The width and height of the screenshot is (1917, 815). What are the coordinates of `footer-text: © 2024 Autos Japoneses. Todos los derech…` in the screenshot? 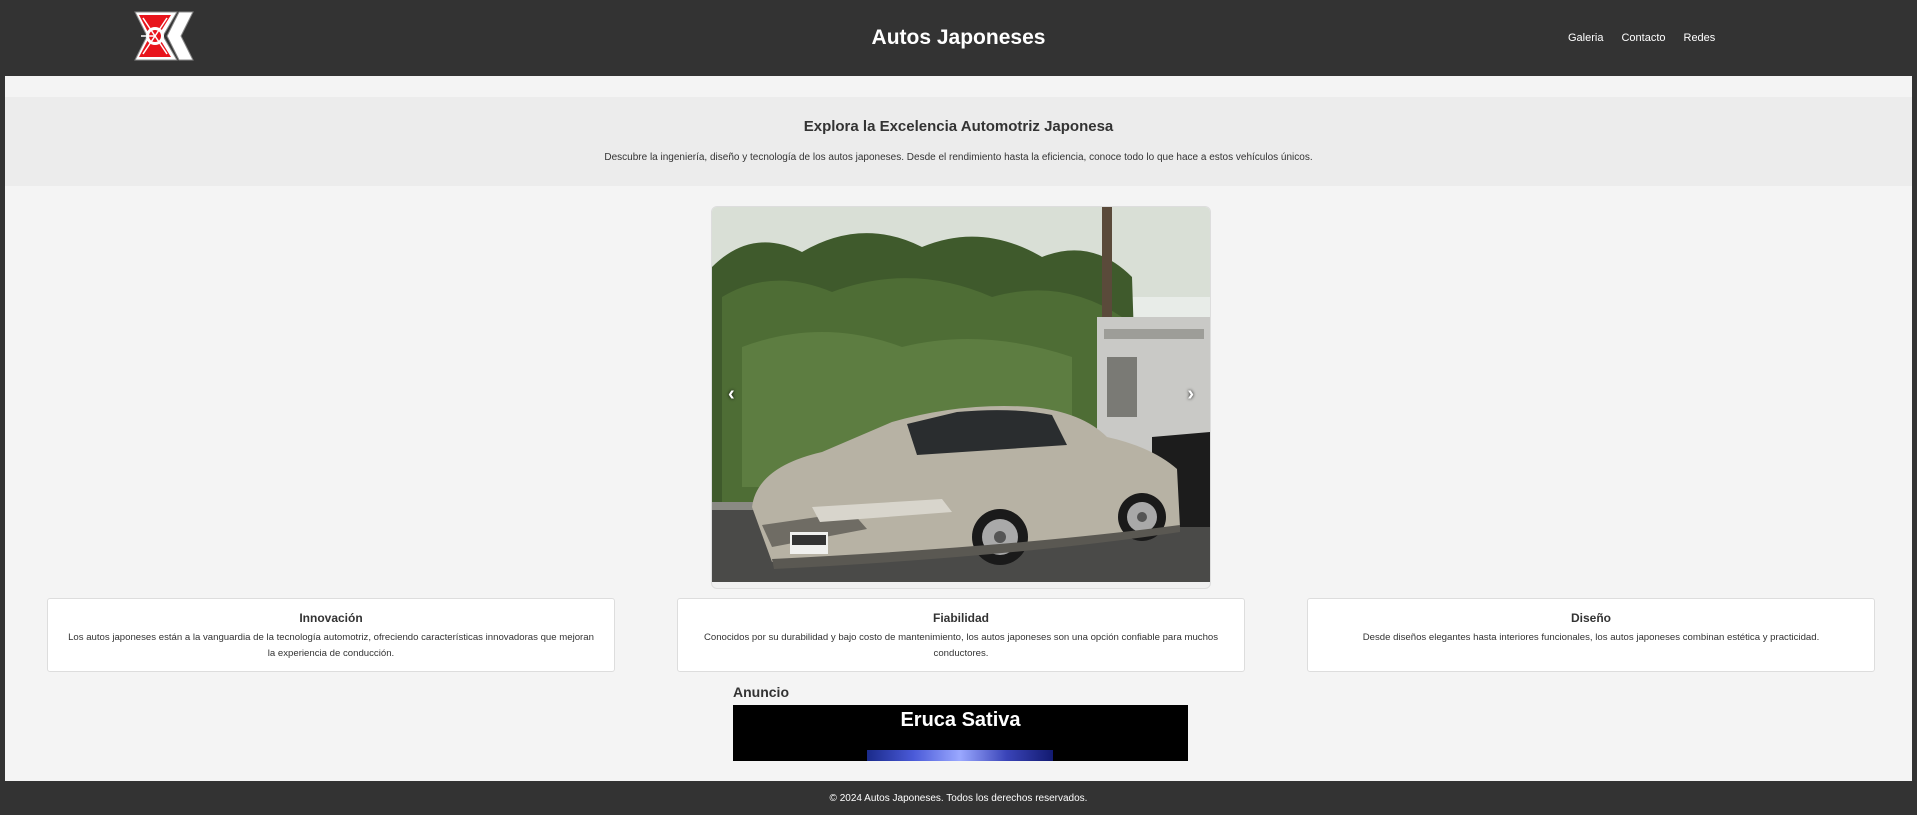 It's located at (958, 798).